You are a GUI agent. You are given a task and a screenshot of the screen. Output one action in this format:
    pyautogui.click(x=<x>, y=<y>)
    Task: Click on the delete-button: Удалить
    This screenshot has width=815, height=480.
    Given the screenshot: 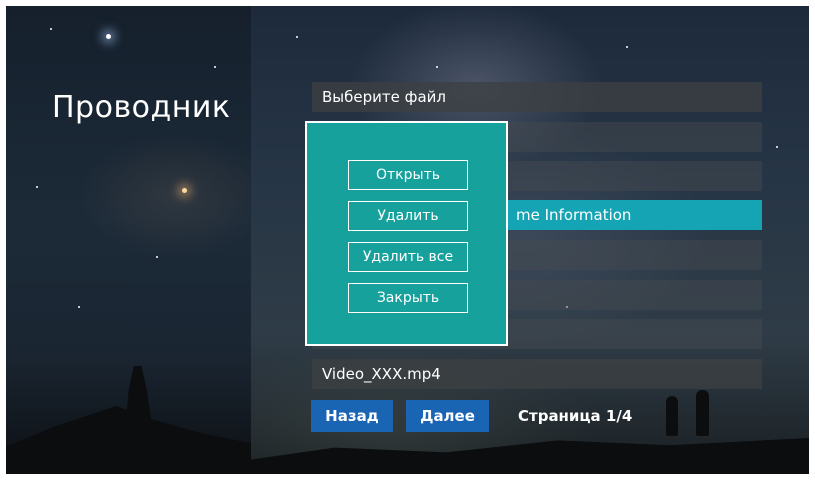 What is the action you would take?
    pyautogui.click(x=408, y=216)
    